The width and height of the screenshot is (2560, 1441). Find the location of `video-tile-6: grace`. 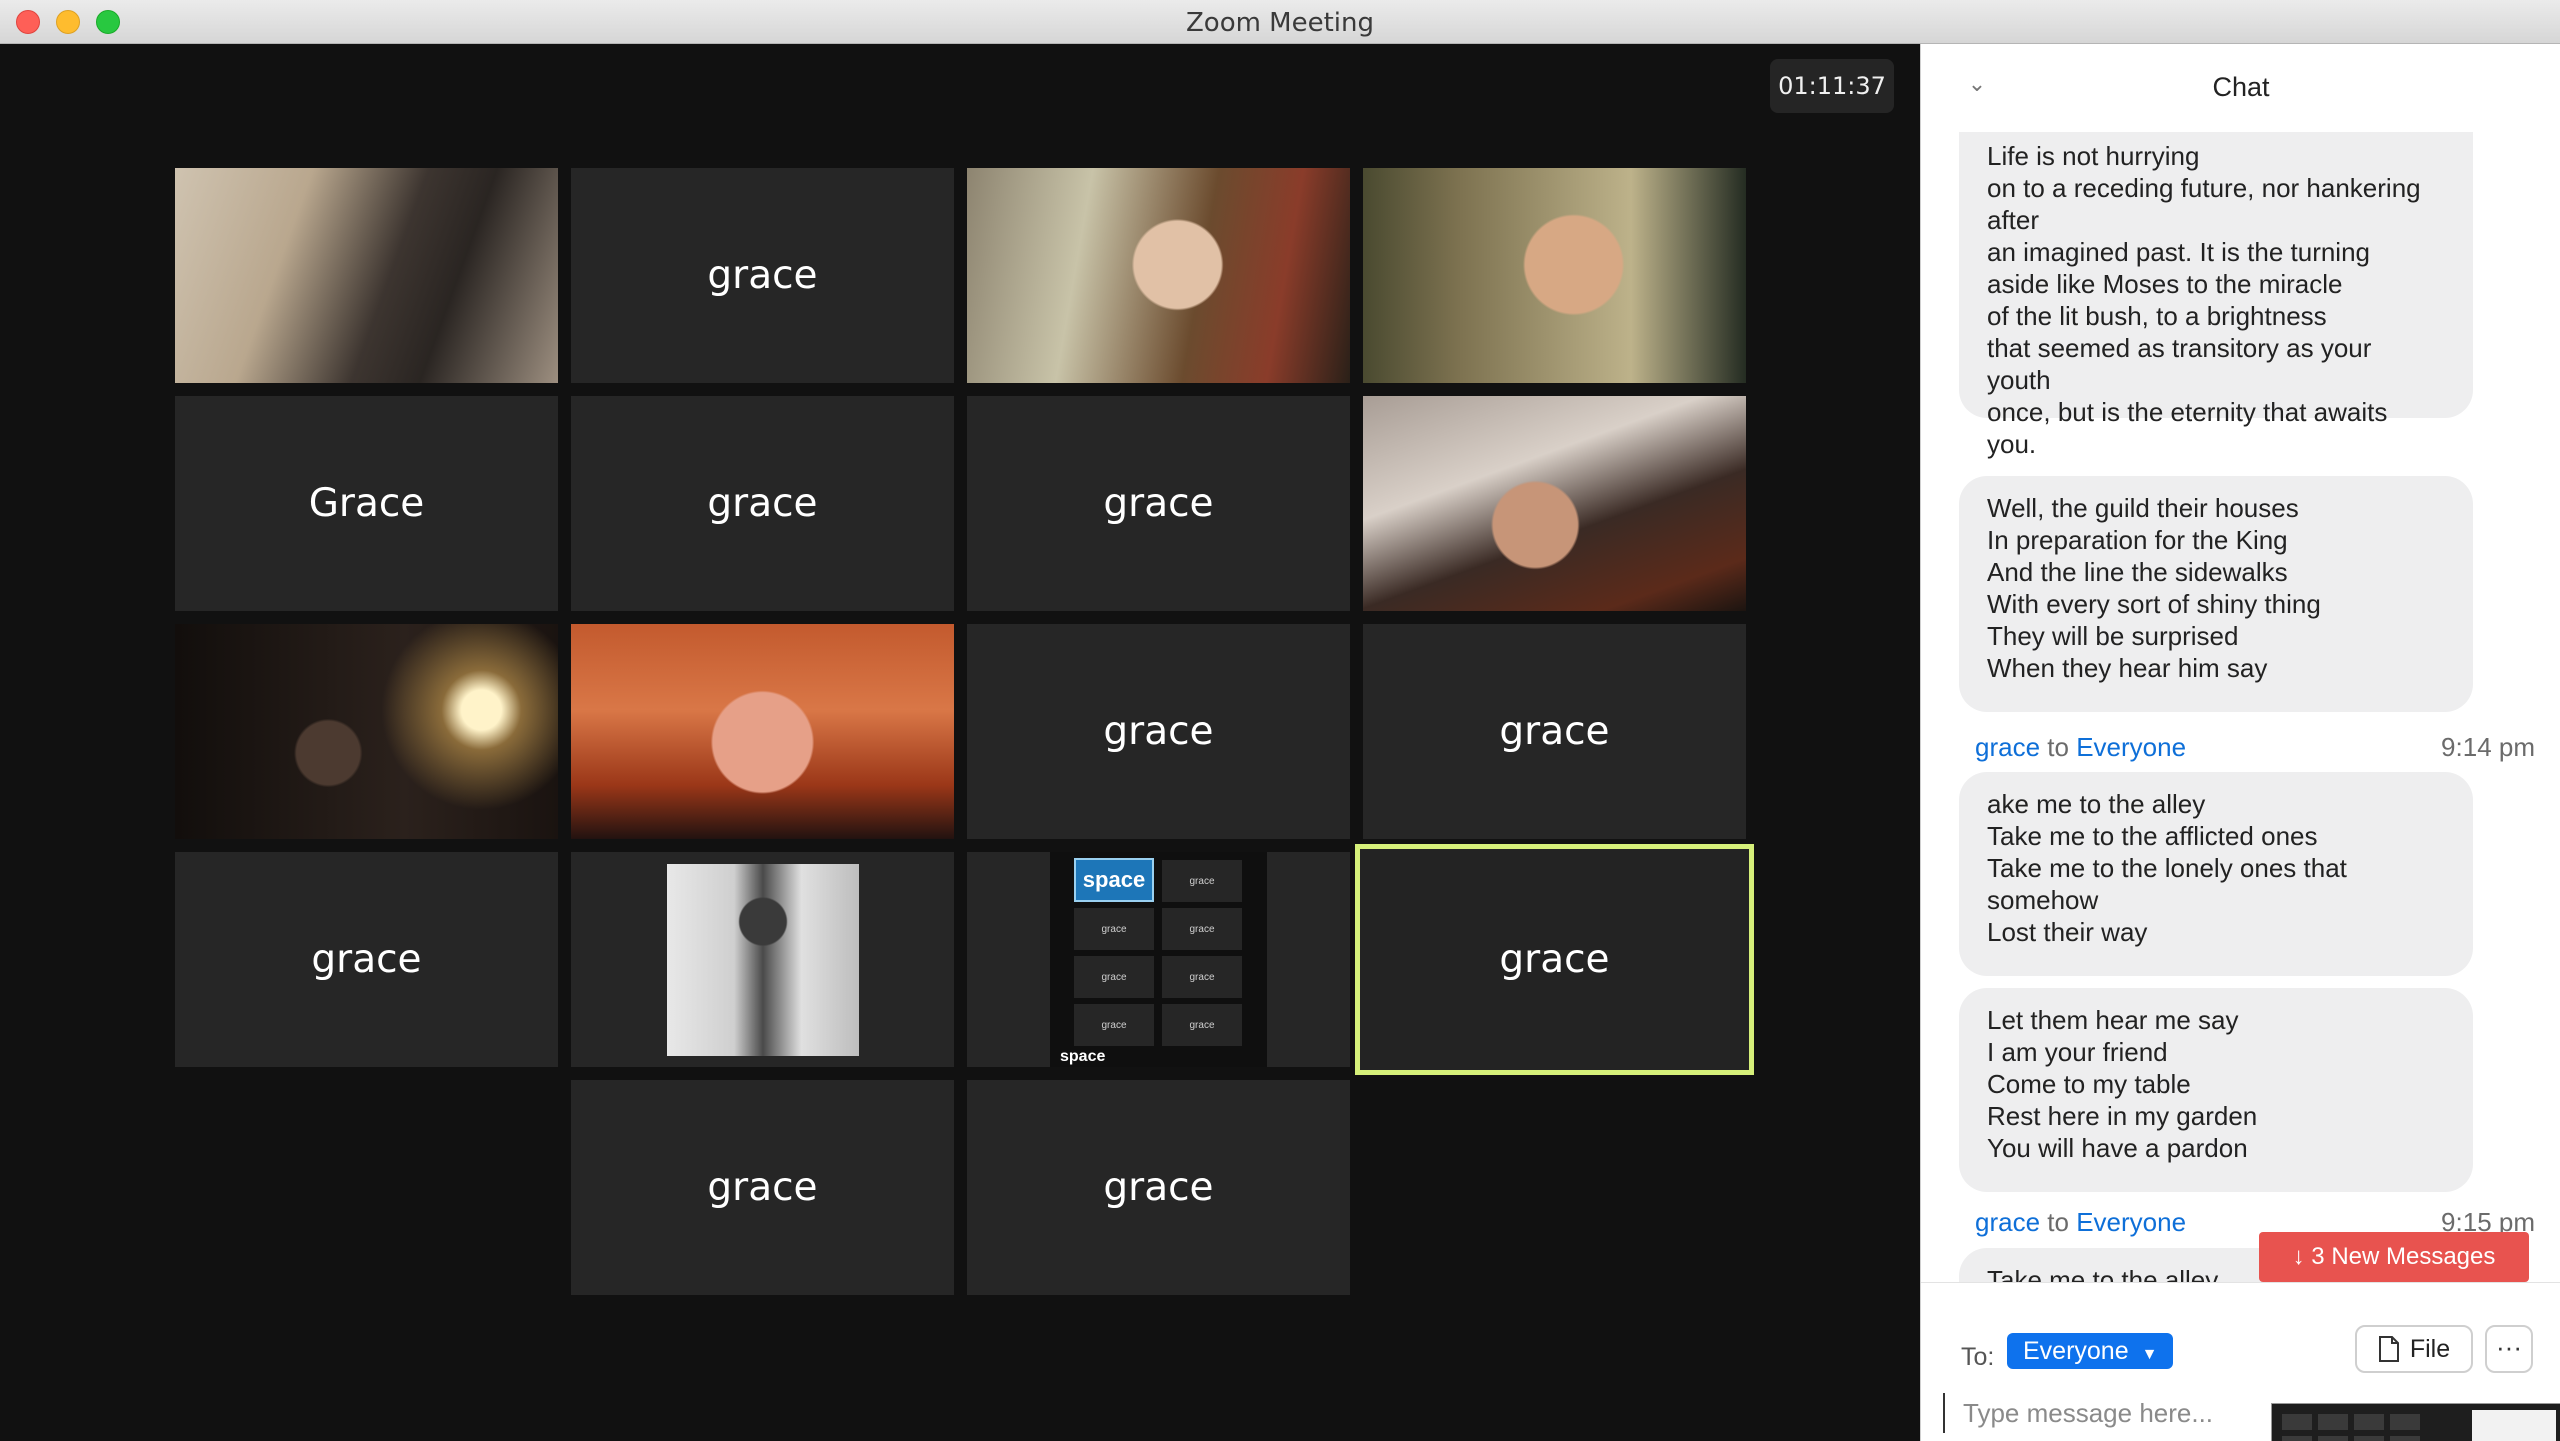

video-tile-6: grace is located at coordinates (762, 503).